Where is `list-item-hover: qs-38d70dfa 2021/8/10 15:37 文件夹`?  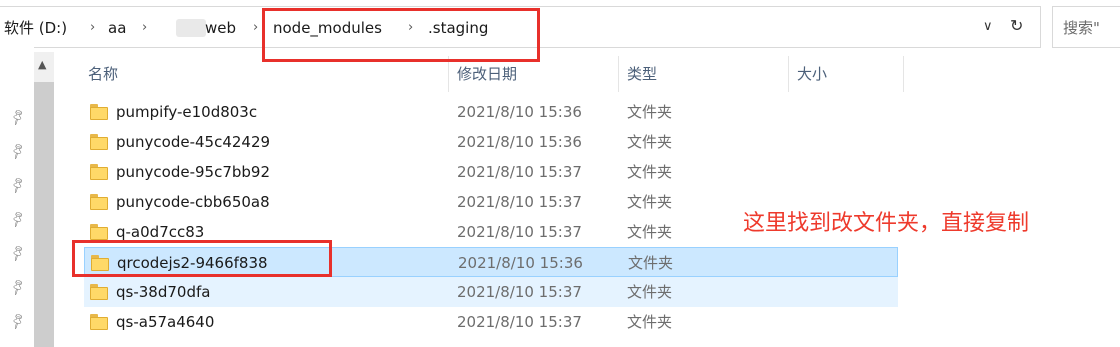 list-item-hover: qs-38d70dfa 2021/8/10 15:37 文件夹 is located at coordinates (491, 292).